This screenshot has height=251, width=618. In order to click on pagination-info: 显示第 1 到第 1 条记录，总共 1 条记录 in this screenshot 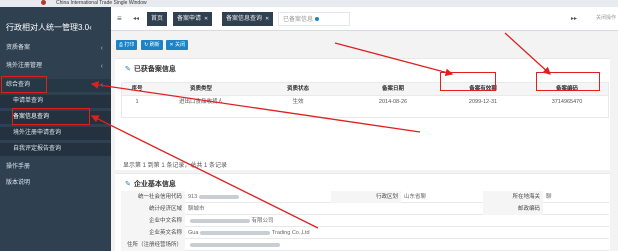, I will do `click(175, 166)`.